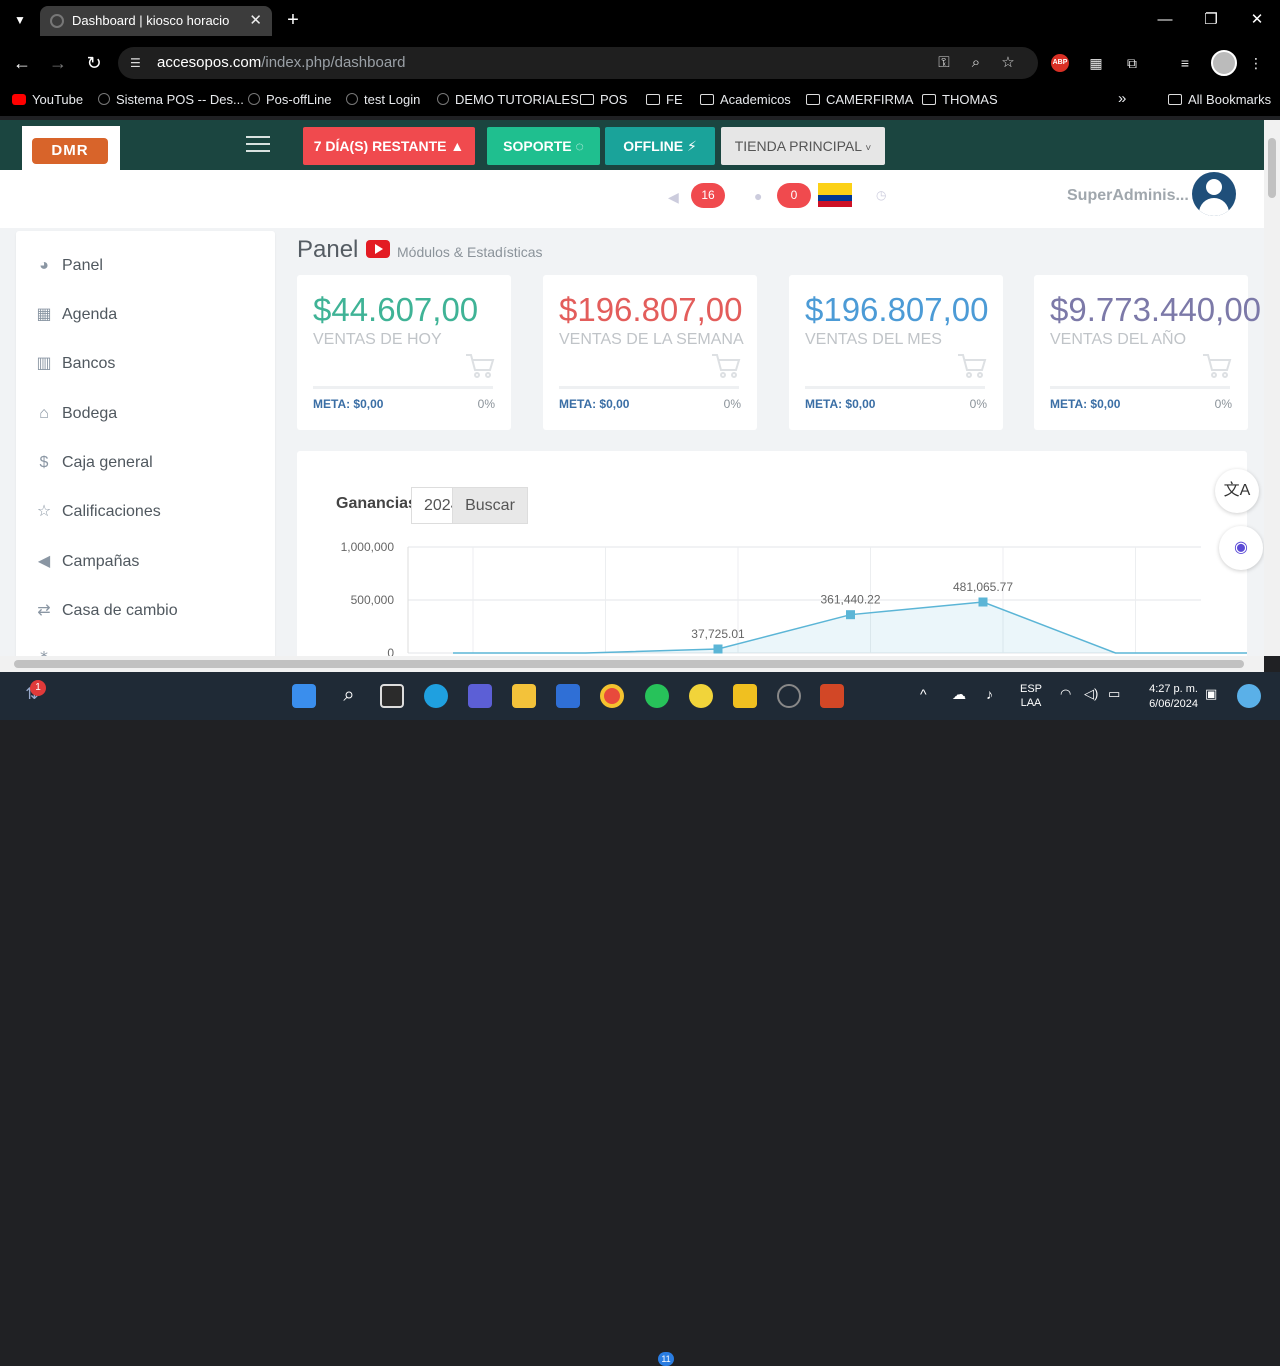 This screenshot has height=1366, width=1280. Describe the element at coordinates (673, 197) in the screenshot. I see `megaphone-icon: ◀` at that location.